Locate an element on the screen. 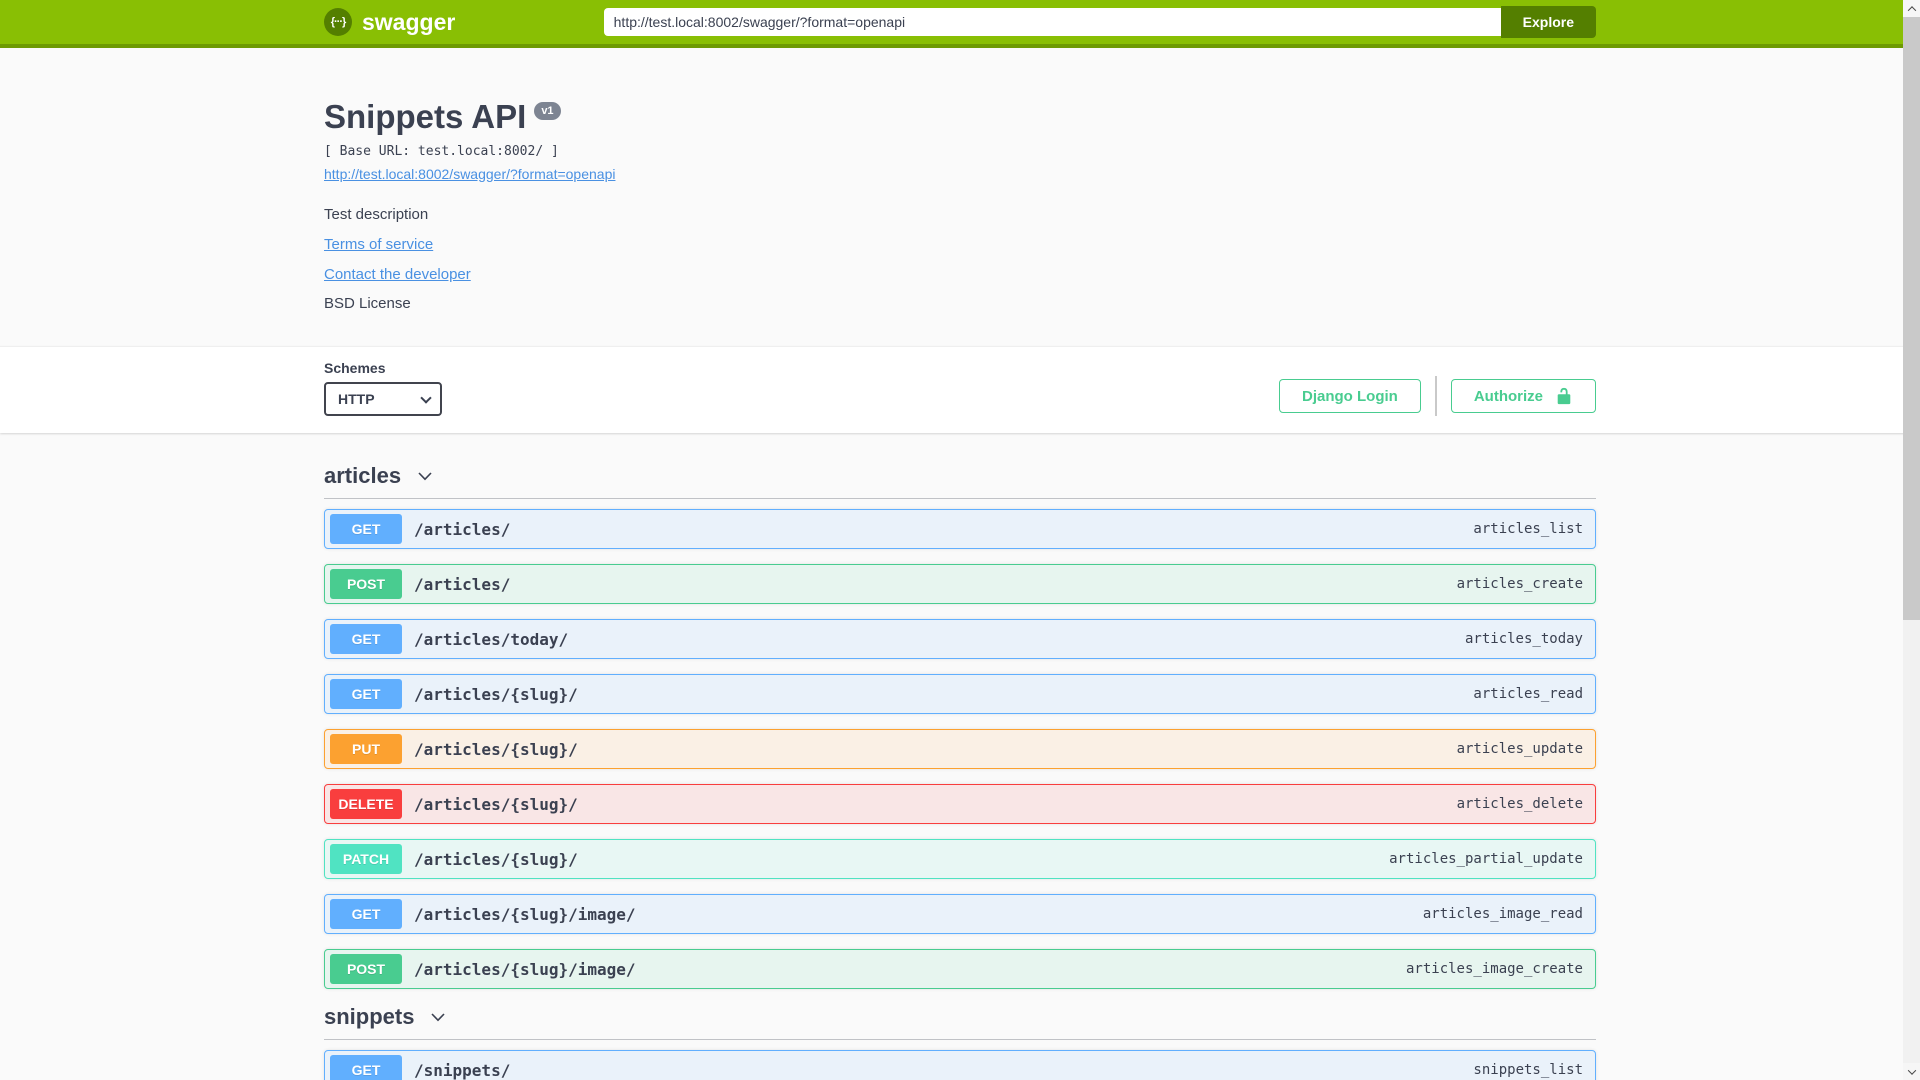 The height and width of the screenshot is (1080, 1920). tag-label: snippets is located at coordinates (369, 1016).